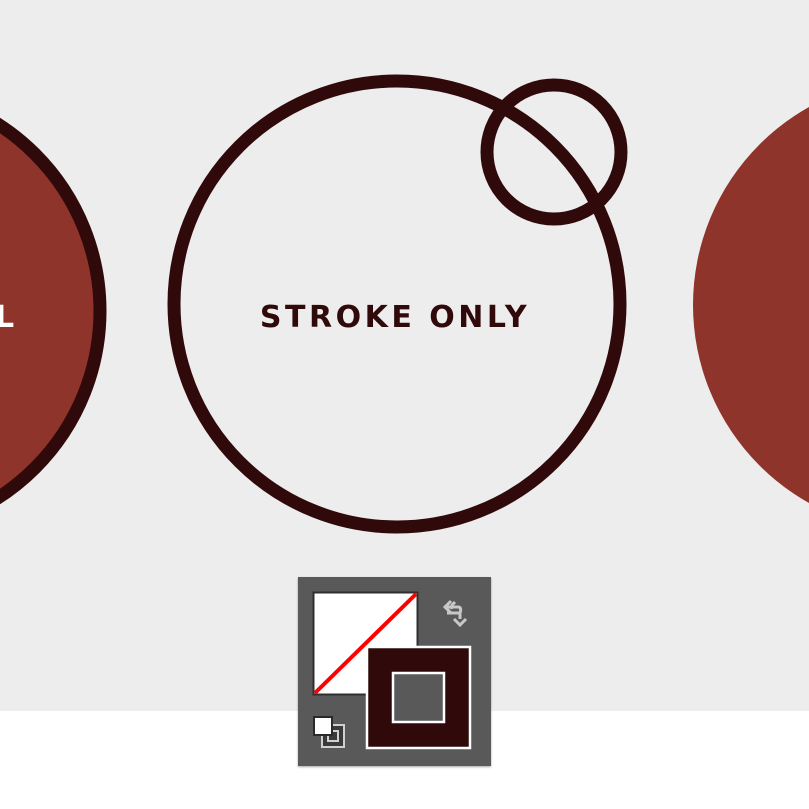  I want to click on default-fill-stroke-icon, so click(329, 732).